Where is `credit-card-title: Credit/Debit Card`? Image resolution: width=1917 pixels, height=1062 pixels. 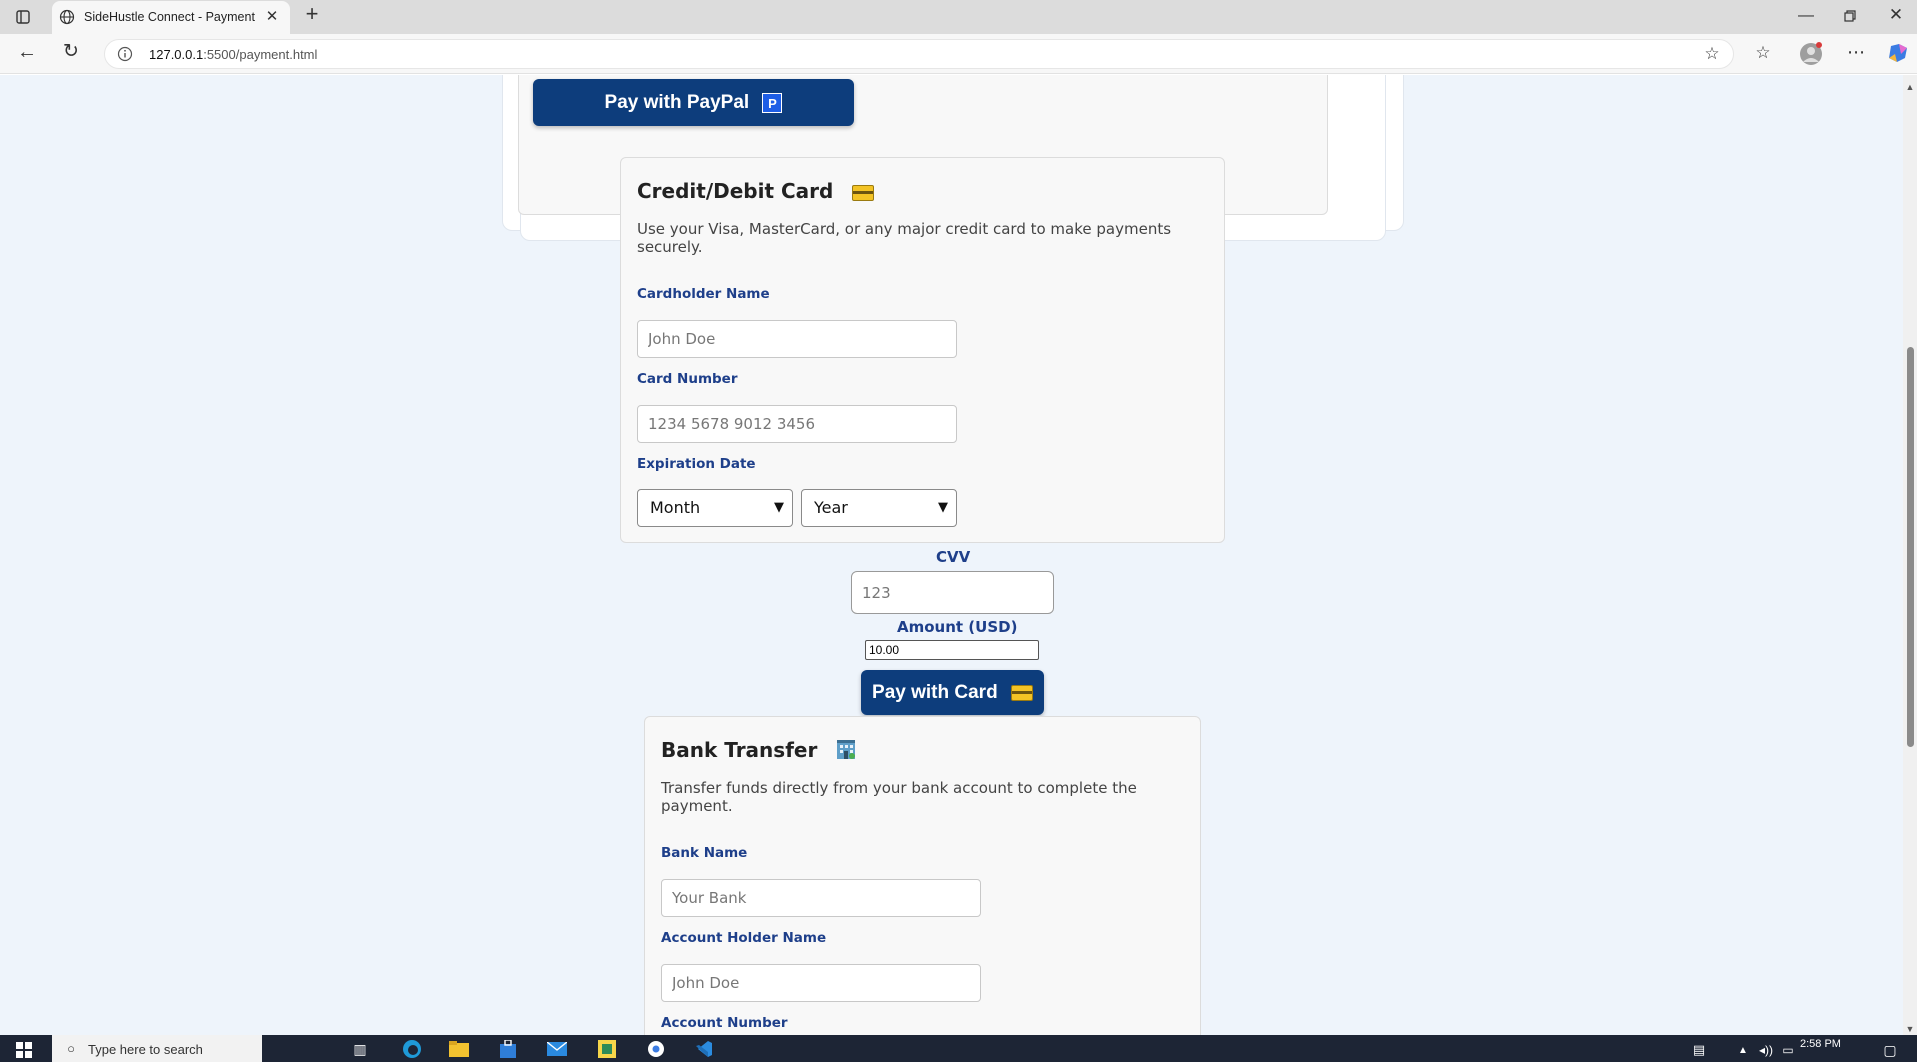 credit-card-title: Credit/Debit Card is located at coordinates (756, 191).